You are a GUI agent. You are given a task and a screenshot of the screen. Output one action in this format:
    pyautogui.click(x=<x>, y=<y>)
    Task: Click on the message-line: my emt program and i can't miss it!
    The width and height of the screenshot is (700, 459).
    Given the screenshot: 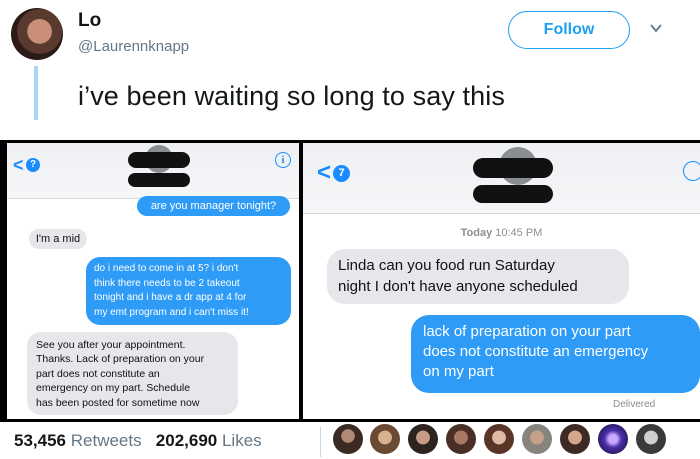 What is the action you would take?
    pyautogui.click(x=171, y=312)
    